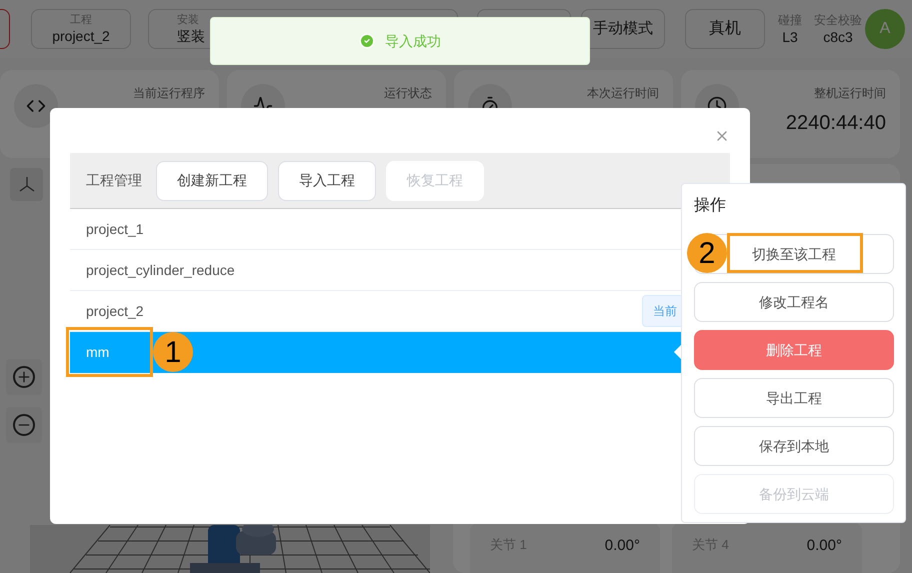 The height and width of the screenshot is (573, 912). Describe the element at coordinates (169, 93) in the screenshot. I see `card-label: 当前运行程序` at that location.